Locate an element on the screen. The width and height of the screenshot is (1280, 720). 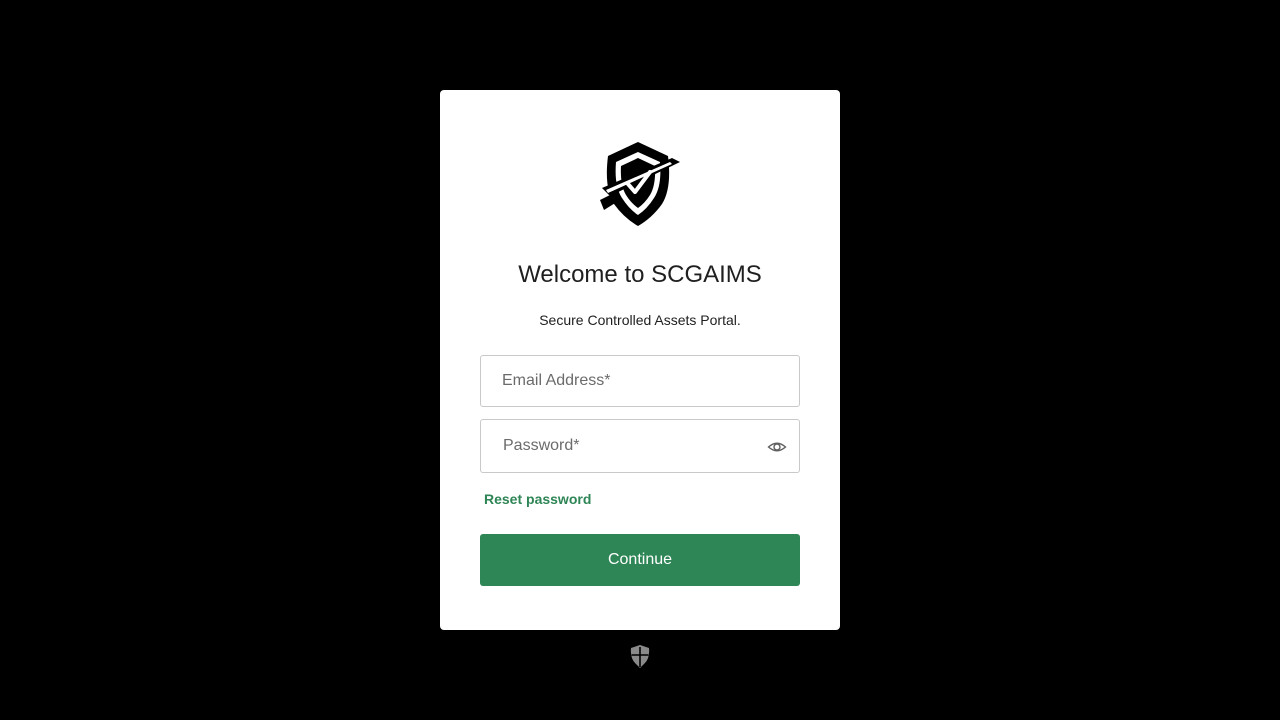
password-input is located at coordinates (640, 446).